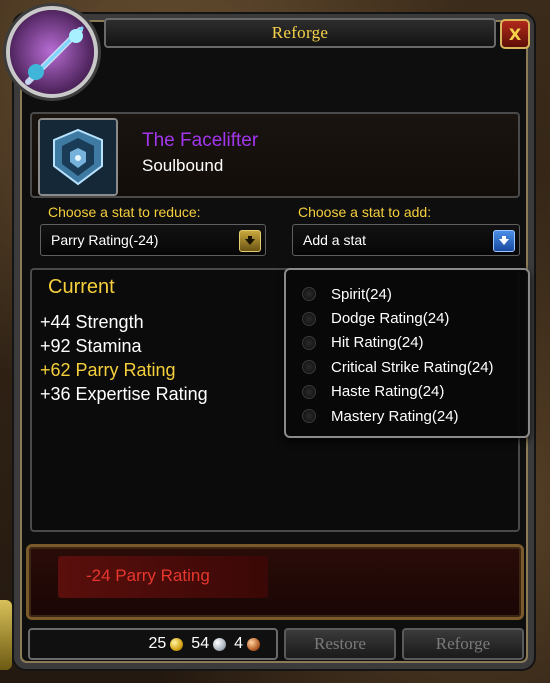 The width and height of the screenshot is (550, 683). What do you see at coordinates (52, 52) in the screenshot?
I see `reforge-portrait-icon` at bounding box center [52, 52].